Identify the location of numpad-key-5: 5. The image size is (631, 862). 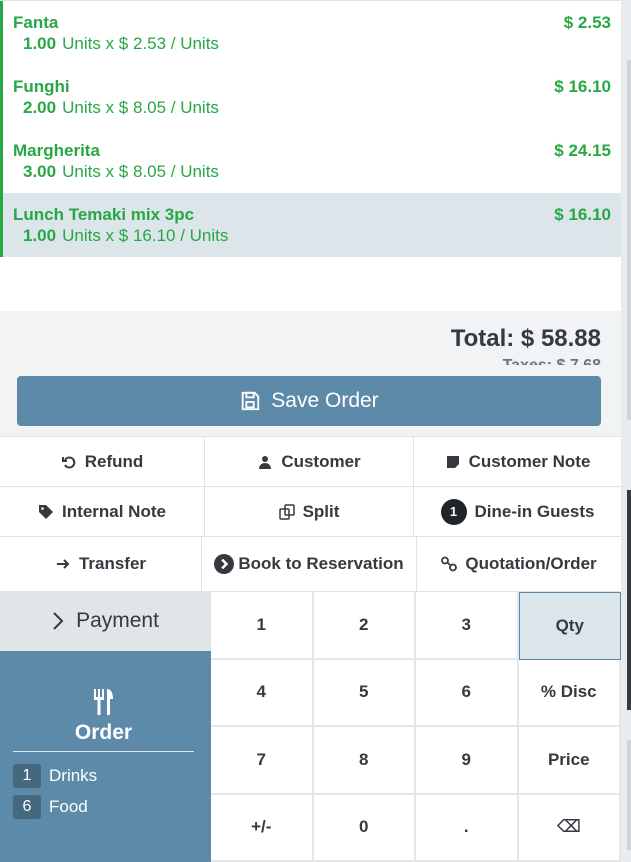
(364, 693).